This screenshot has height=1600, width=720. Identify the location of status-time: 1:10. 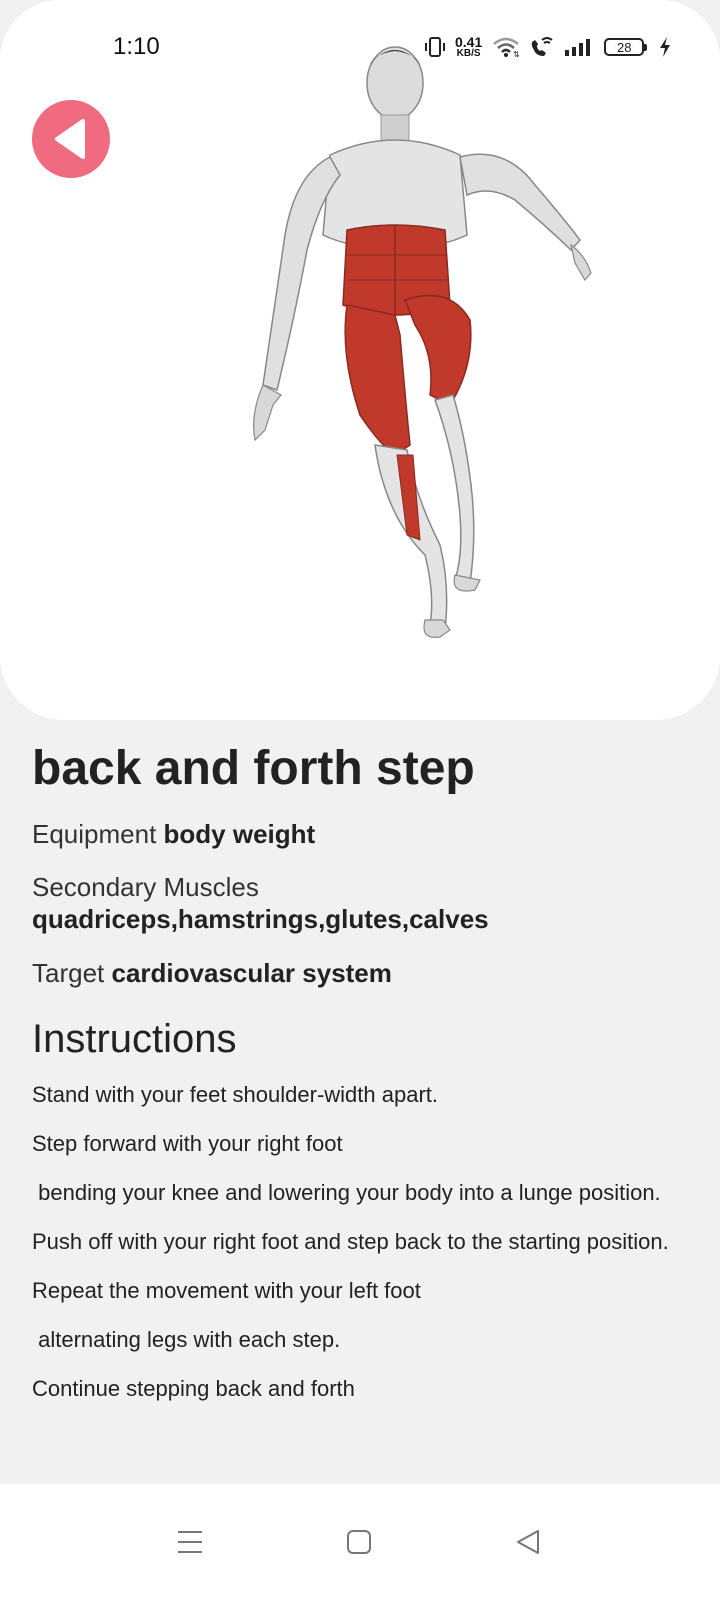
(136, 46).